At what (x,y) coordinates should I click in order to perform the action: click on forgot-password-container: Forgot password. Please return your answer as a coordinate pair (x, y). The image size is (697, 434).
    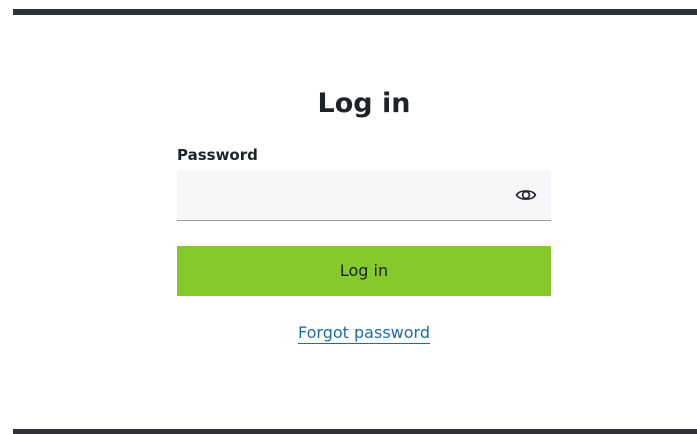
    Looking at the image, I should click on (348, 333).